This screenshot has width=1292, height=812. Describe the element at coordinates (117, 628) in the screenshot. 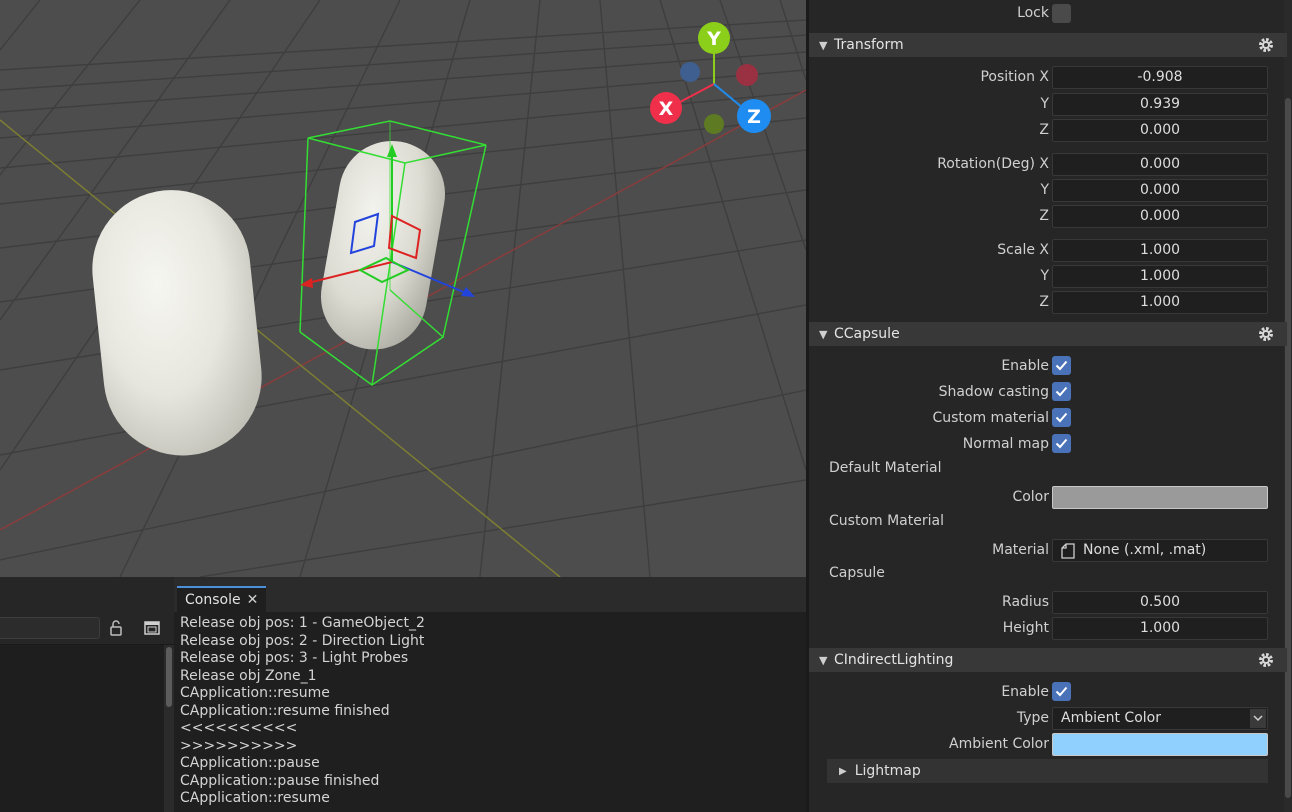

I see `unlock-icon` at that location.